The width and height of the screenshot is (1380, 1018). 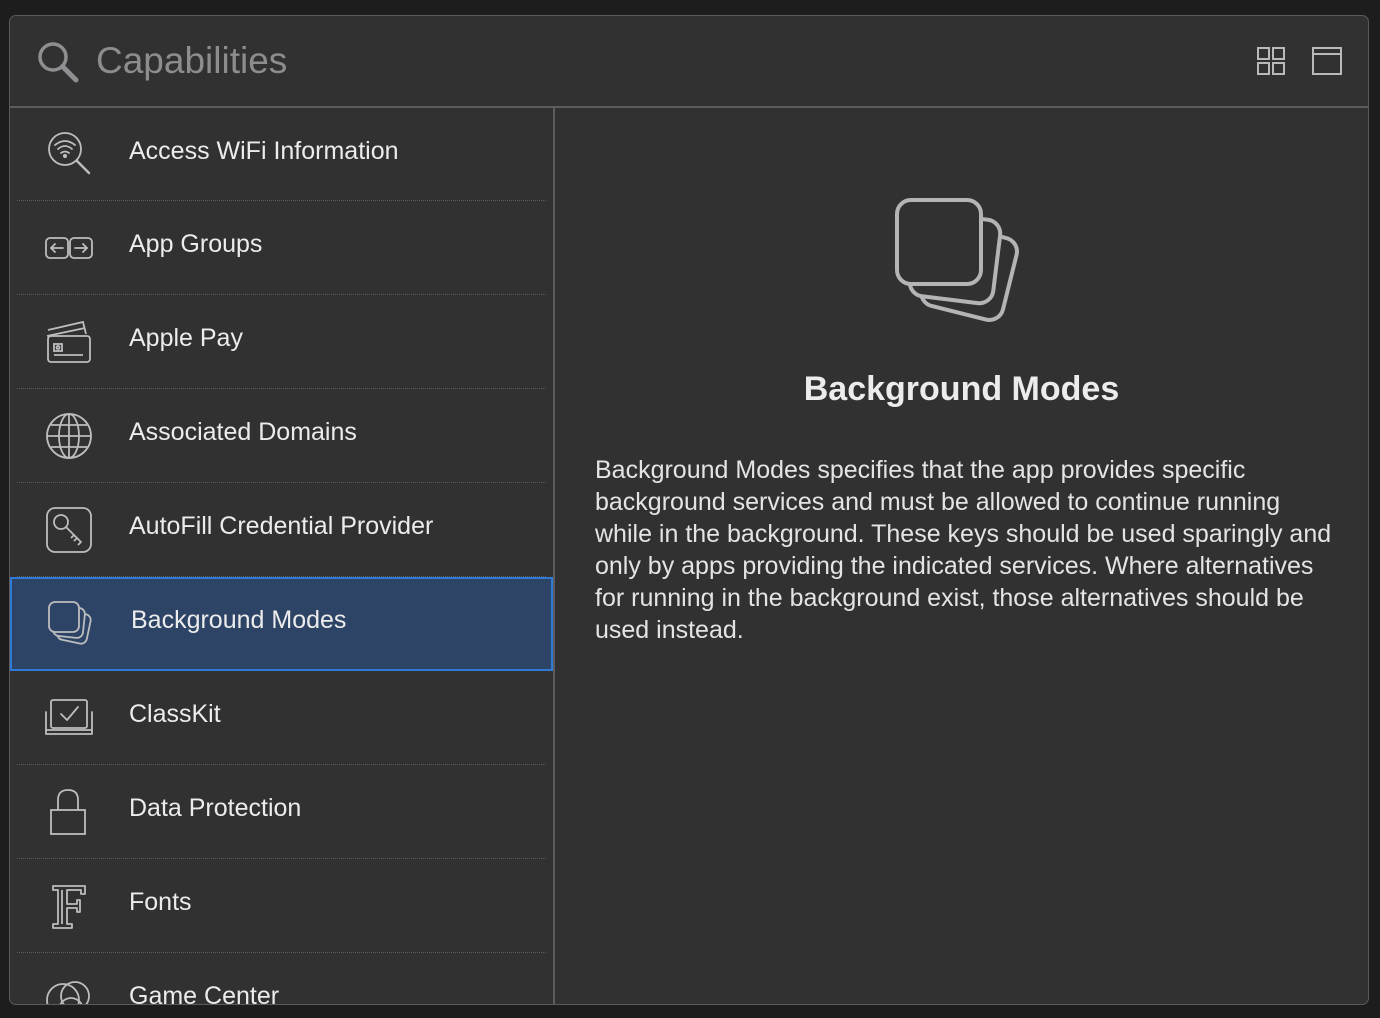 What do you see at coordinates (215, 808) in the screenshot?
I see `list-item-label: Data Protection` at bounding box center [215, 808].